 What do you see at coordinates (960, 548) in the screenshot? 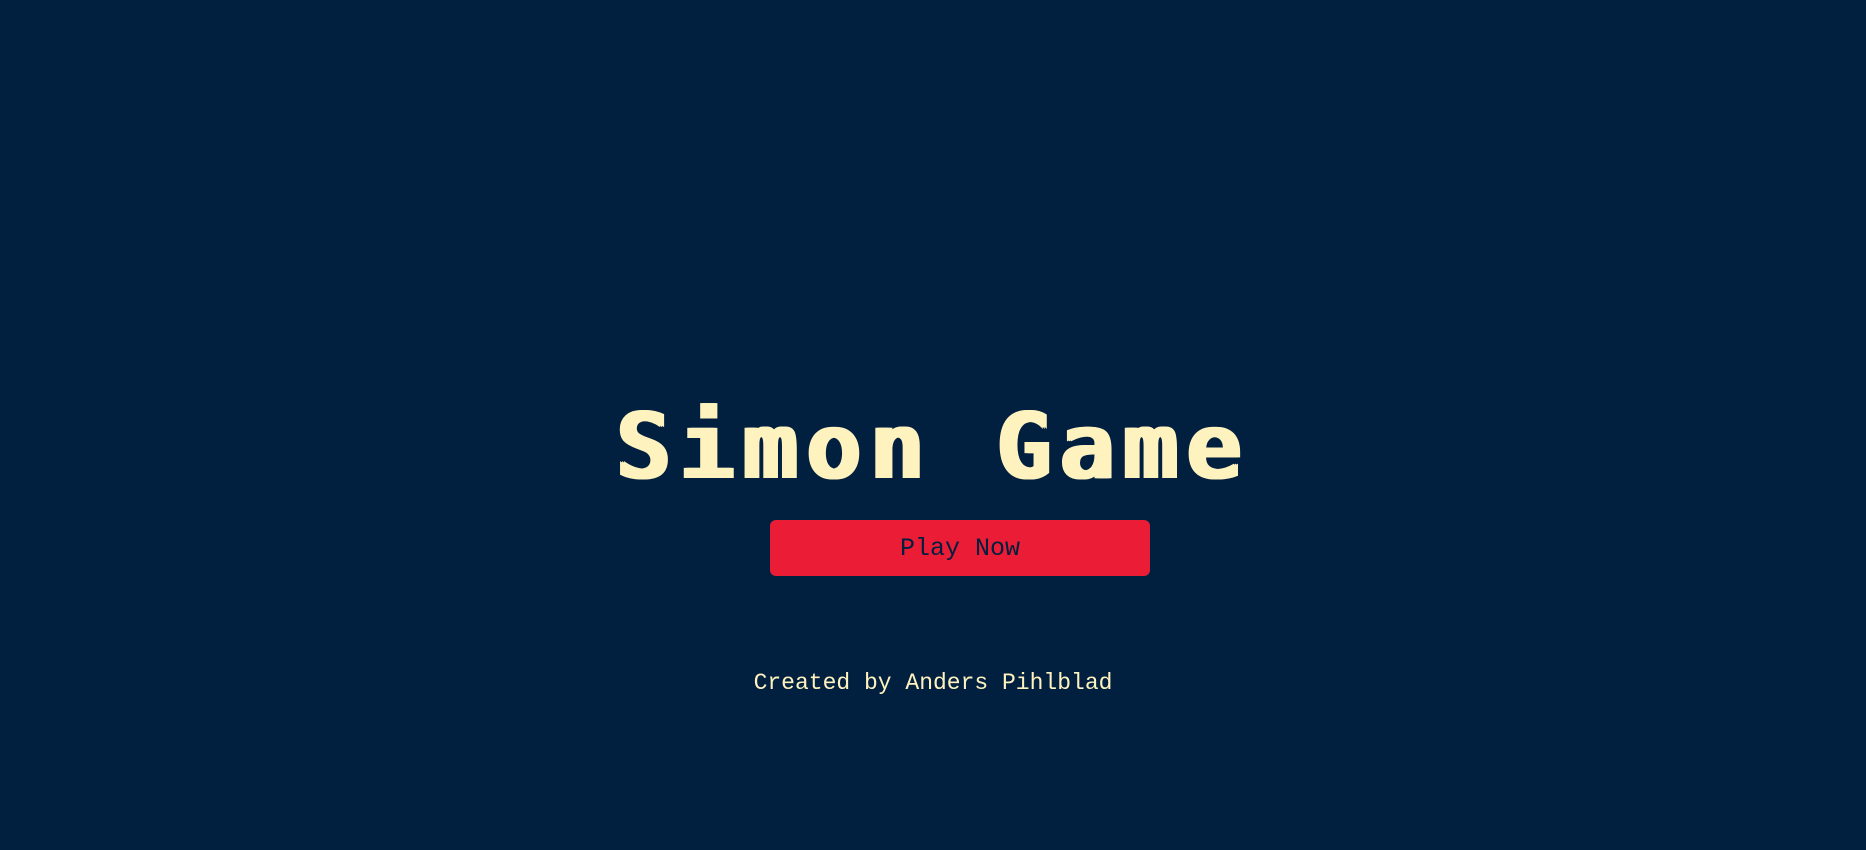
I see `play-now-button: Play Now` at bounding box center [960, 548].